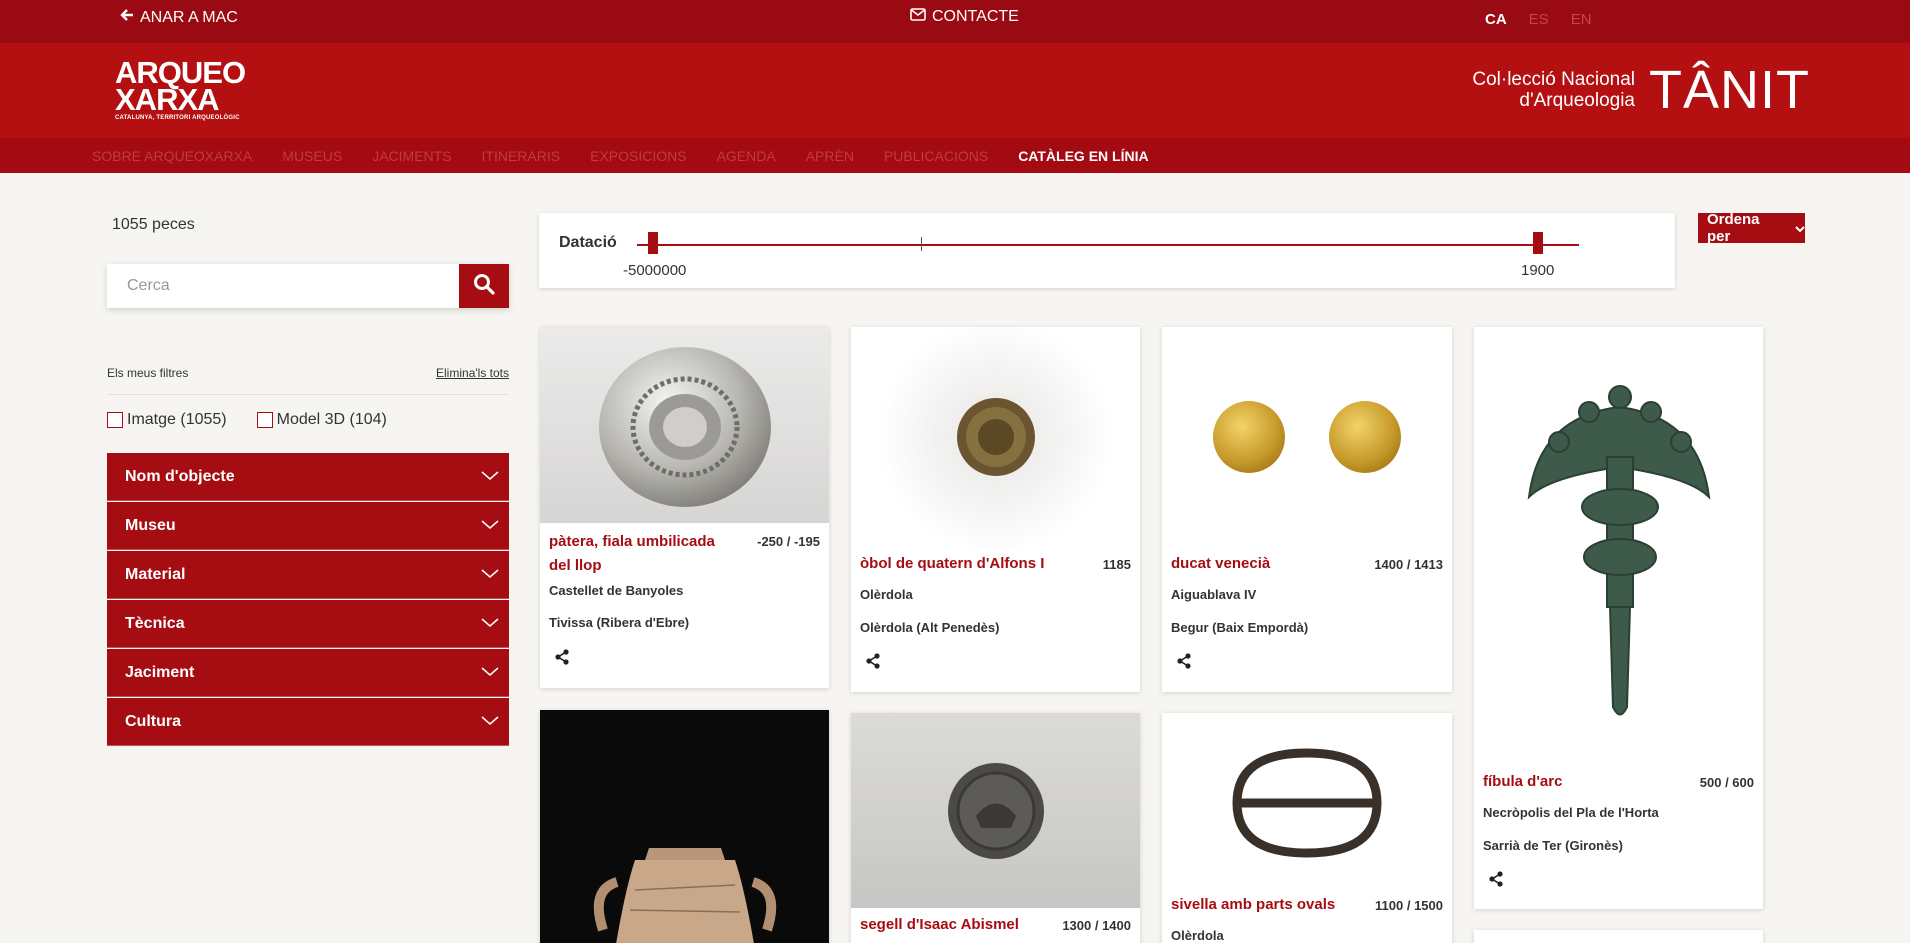 This screenshot has height=943, width=1910. What do you see at coordinates (1553, 79) in the screenshot?
I see `tanit-line1: Col·lecció Nacional` at bounding box center [1553, 79].